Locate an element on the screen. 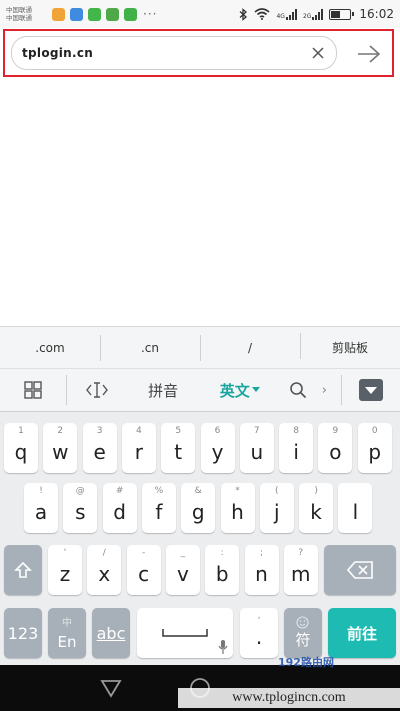 This screenshot has width=400, height=711. key-hint: & is located at coordinates (198, 491).